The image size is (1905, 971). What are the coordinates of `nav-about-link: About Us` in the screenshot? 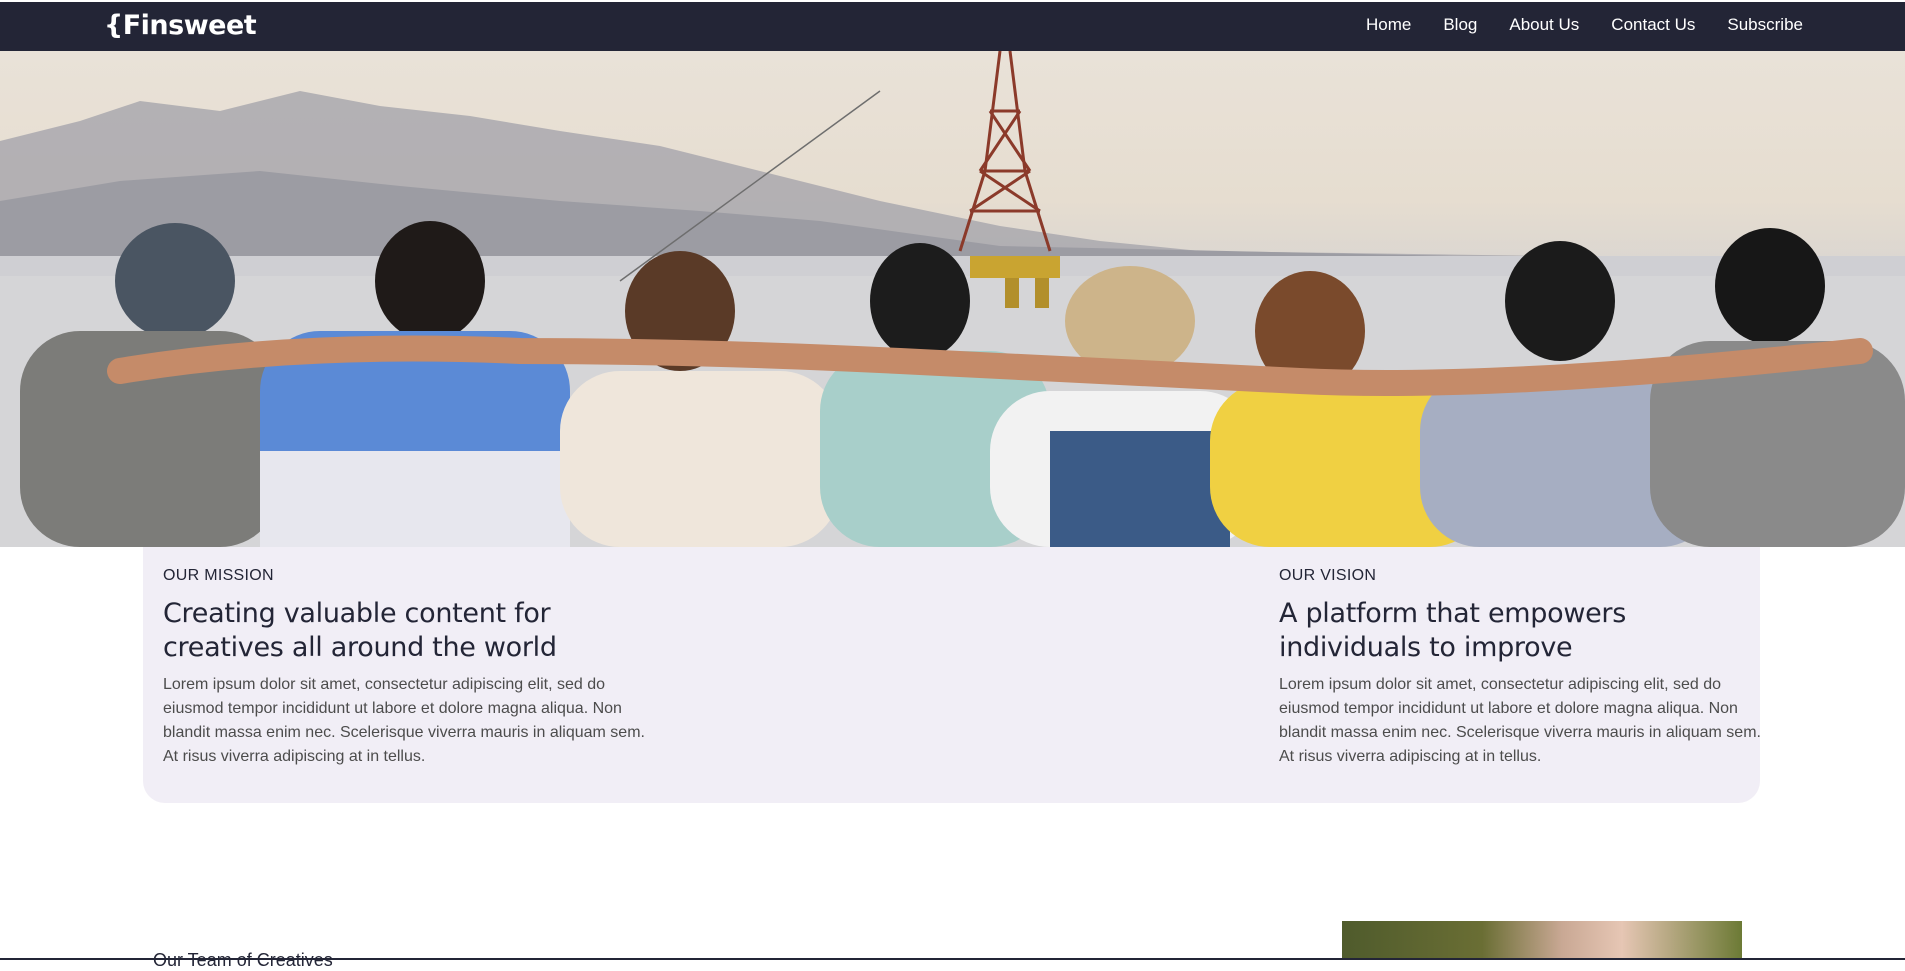 It's located at (1544, 25).